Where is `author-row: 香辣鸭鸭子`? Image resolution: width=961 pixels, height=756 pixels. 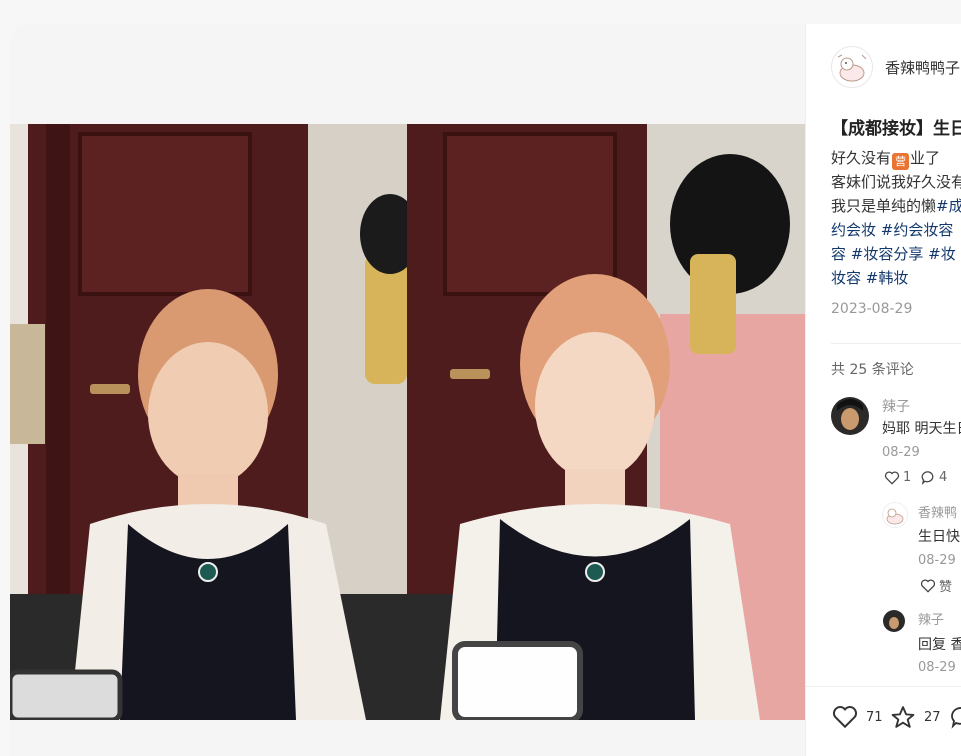 author-row: 香辣鸭鸭子 is located at coordinates (895, 67).